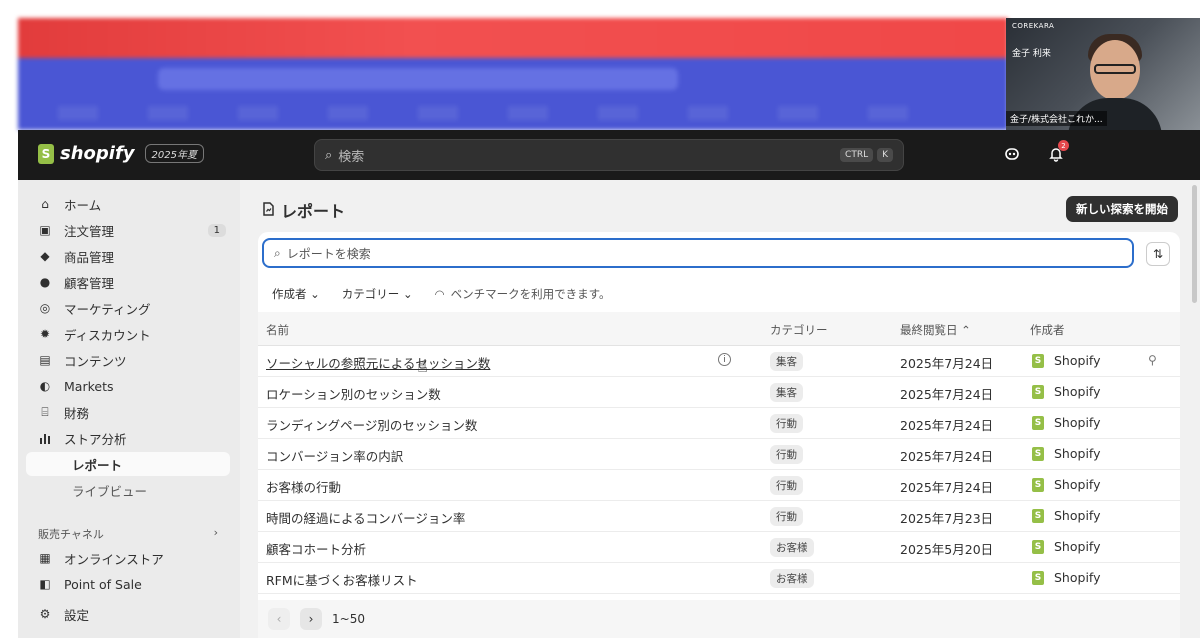  Describe the element at coordinates (439, 294) in the screenshot. I see `gauge-icon: ◠` at that location.